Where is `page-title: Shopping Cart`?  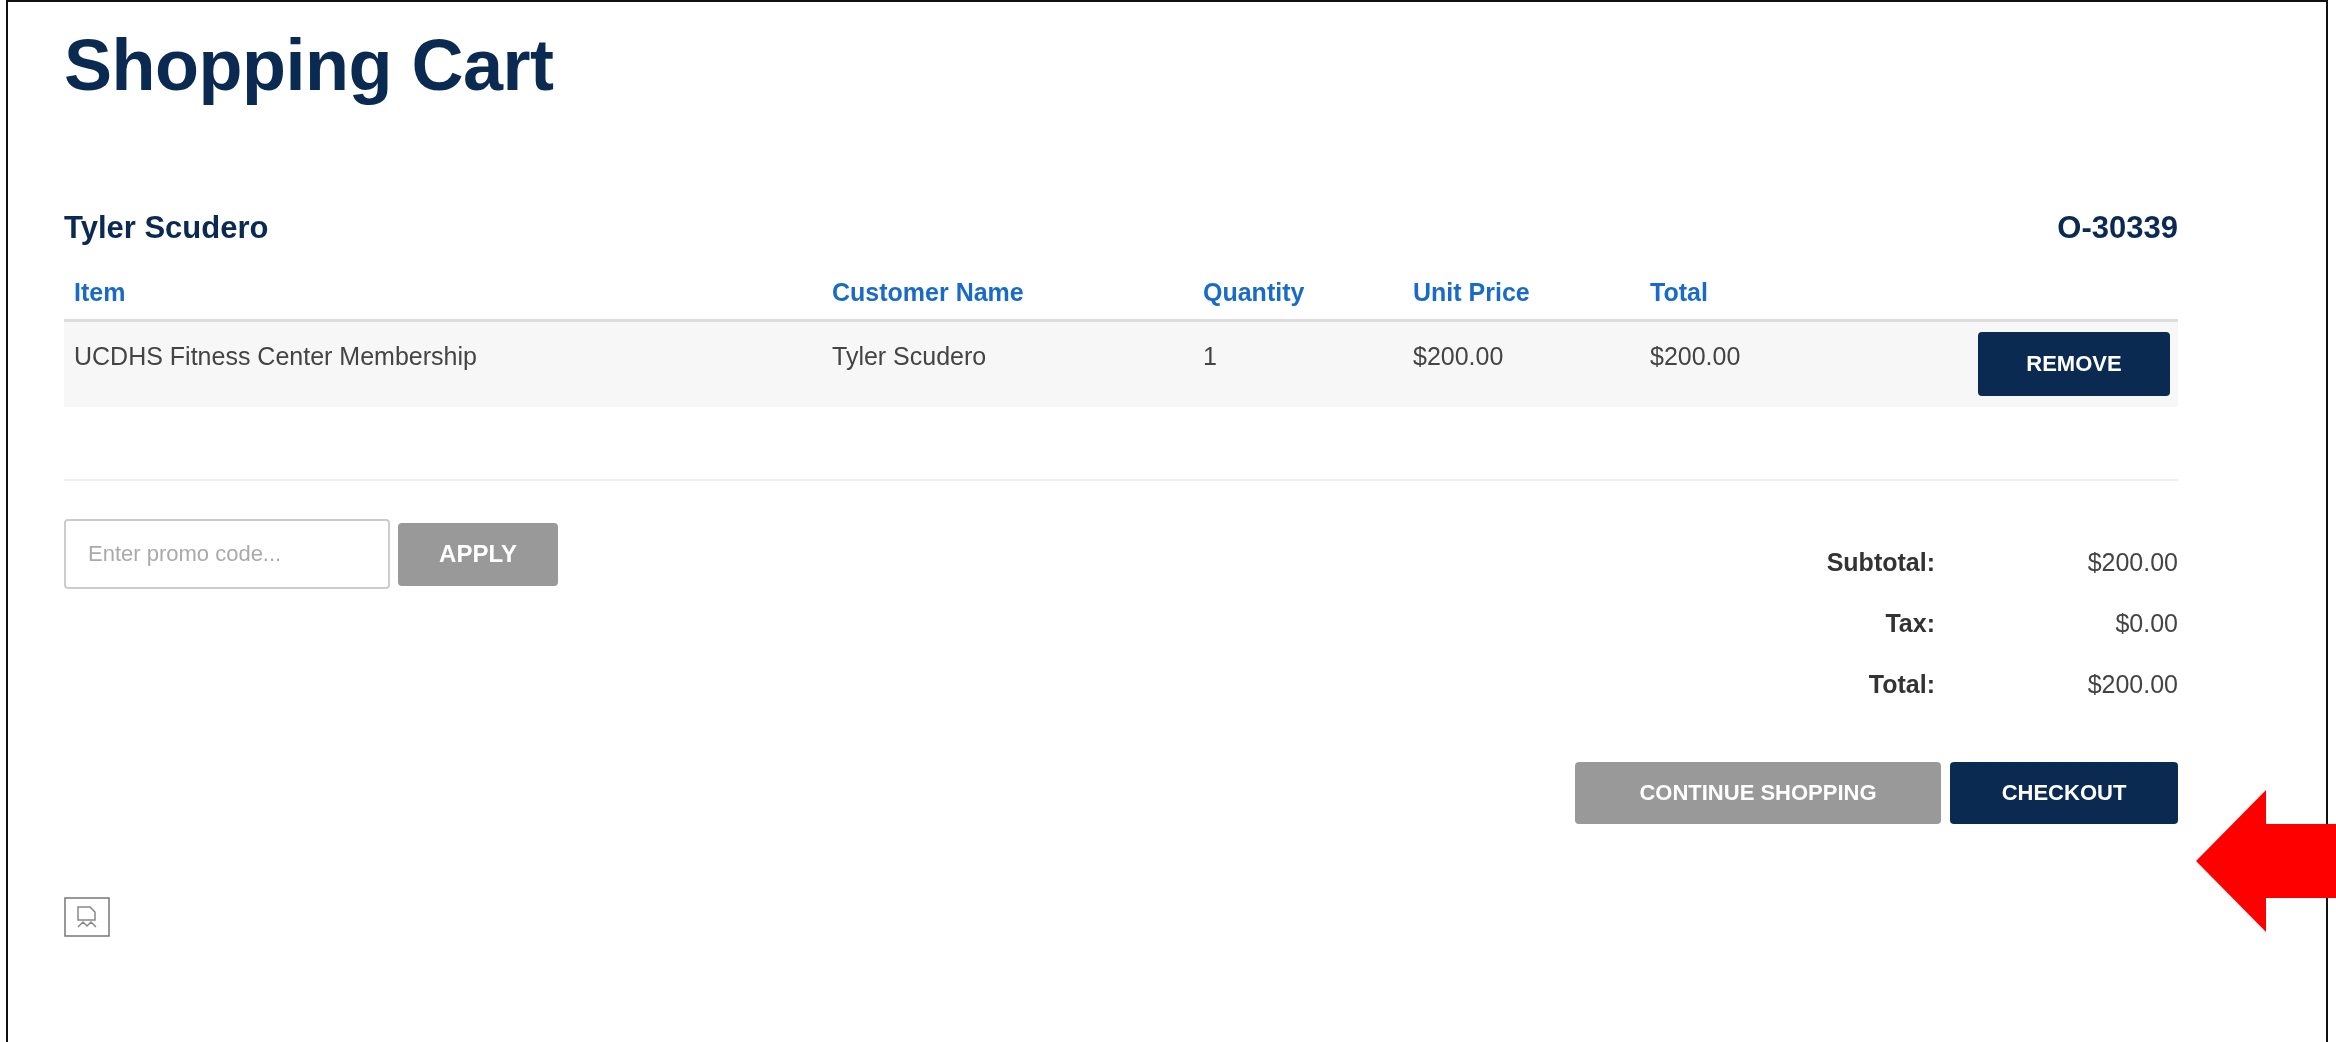
page-title: Shopping Cart is located at coordinates (309, 65).